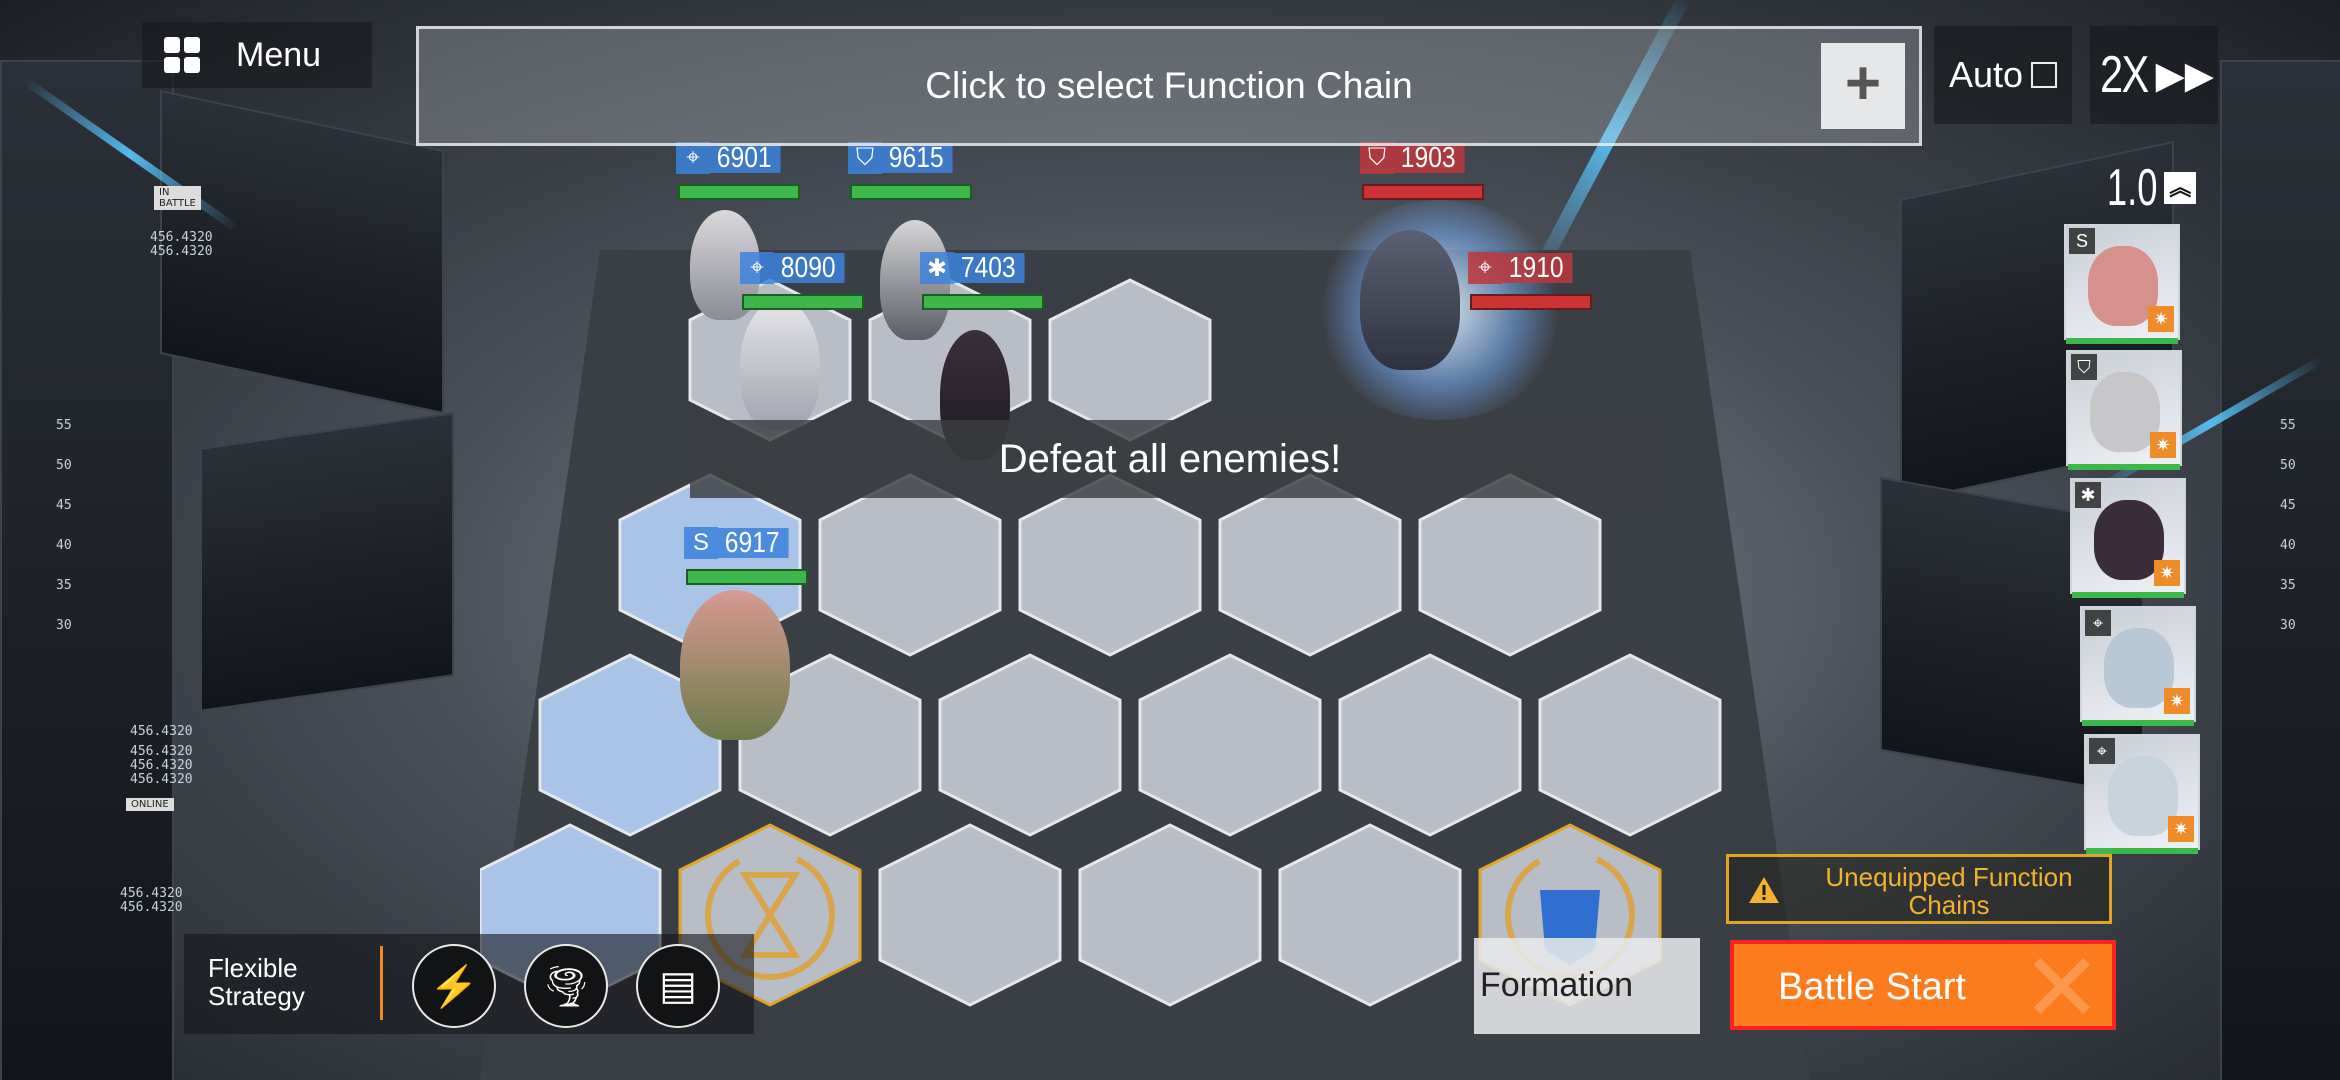  I want to click on add-function-chain-button: +, so click(1863, 86).